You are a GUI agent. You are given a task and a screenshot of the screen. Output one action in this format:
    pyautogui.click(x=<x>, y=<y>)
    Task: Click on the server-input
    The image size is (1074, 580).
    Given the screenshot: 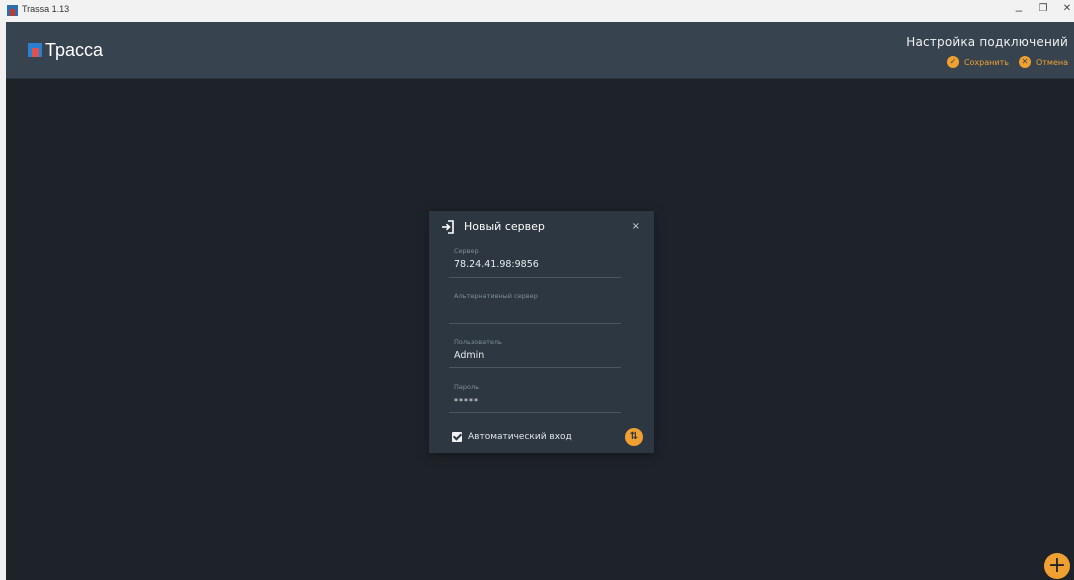 What is the action you would take?
    pyautogui.click(x=534, y=264)
    